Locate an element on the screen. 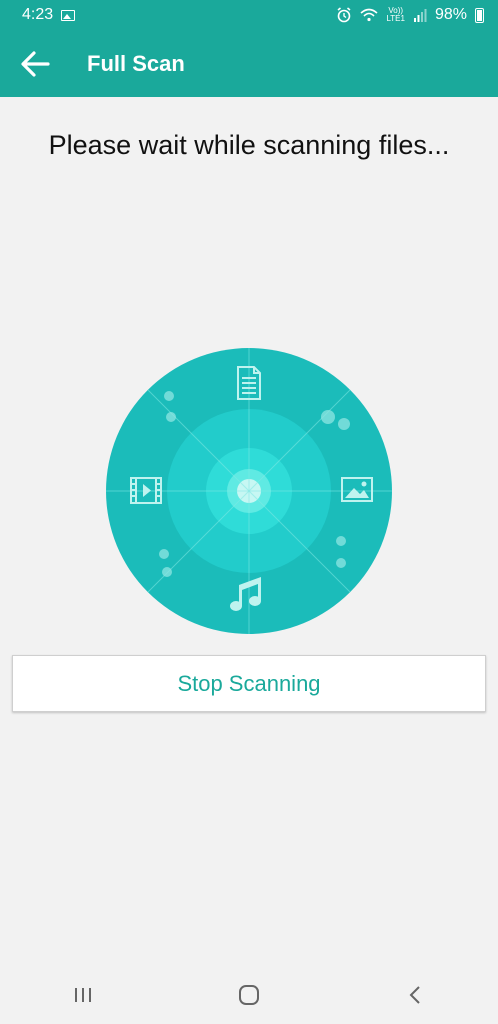  lte-label: LTE1 is located at coordinates (395, 18).